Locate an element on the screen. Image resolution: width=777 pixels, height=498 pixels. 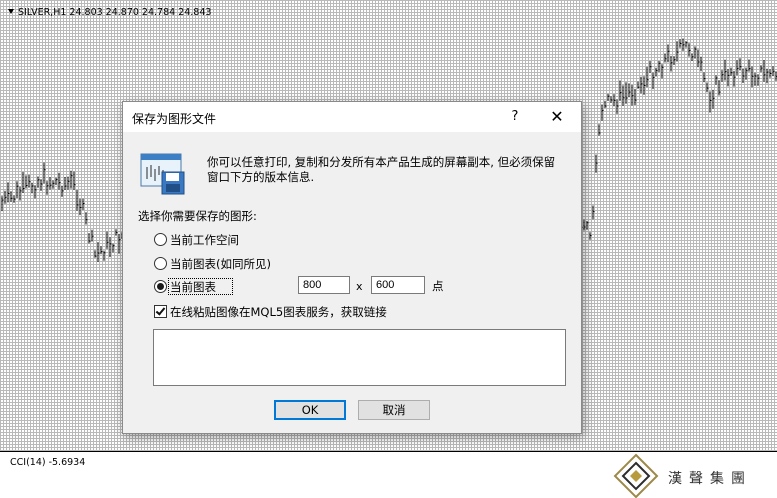
dialog-title: 保存为图形文件 is located at coordinates (174, 119).